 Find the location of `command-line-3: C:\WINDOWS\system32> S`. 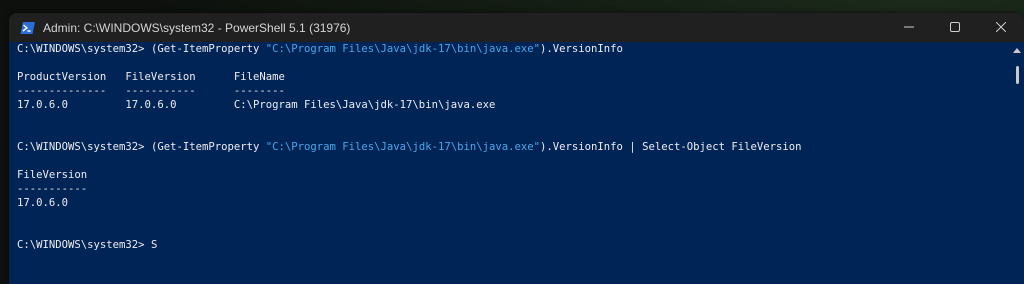

command-line-3: C:\WINDOWS\system32> S is located at coordinates (87, 245).